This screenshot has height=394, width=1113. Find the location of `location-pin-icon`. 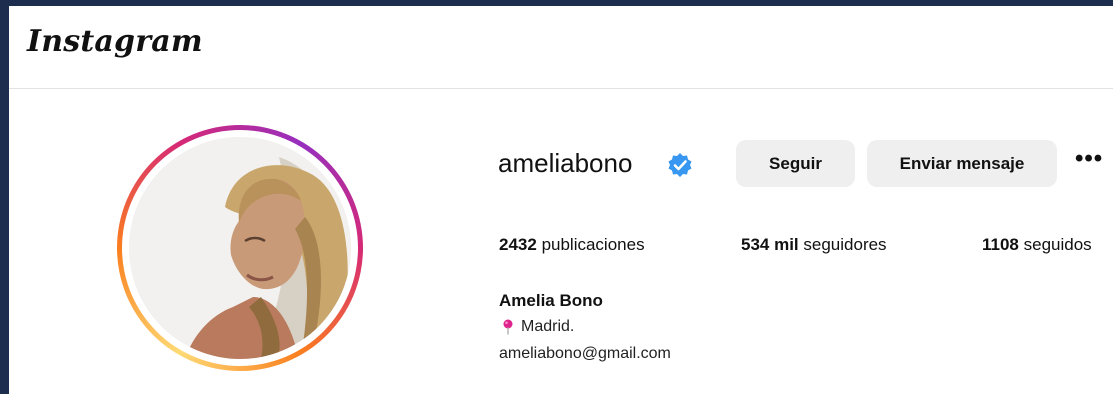

location-pin-icon is located at coordinates (508, 327).